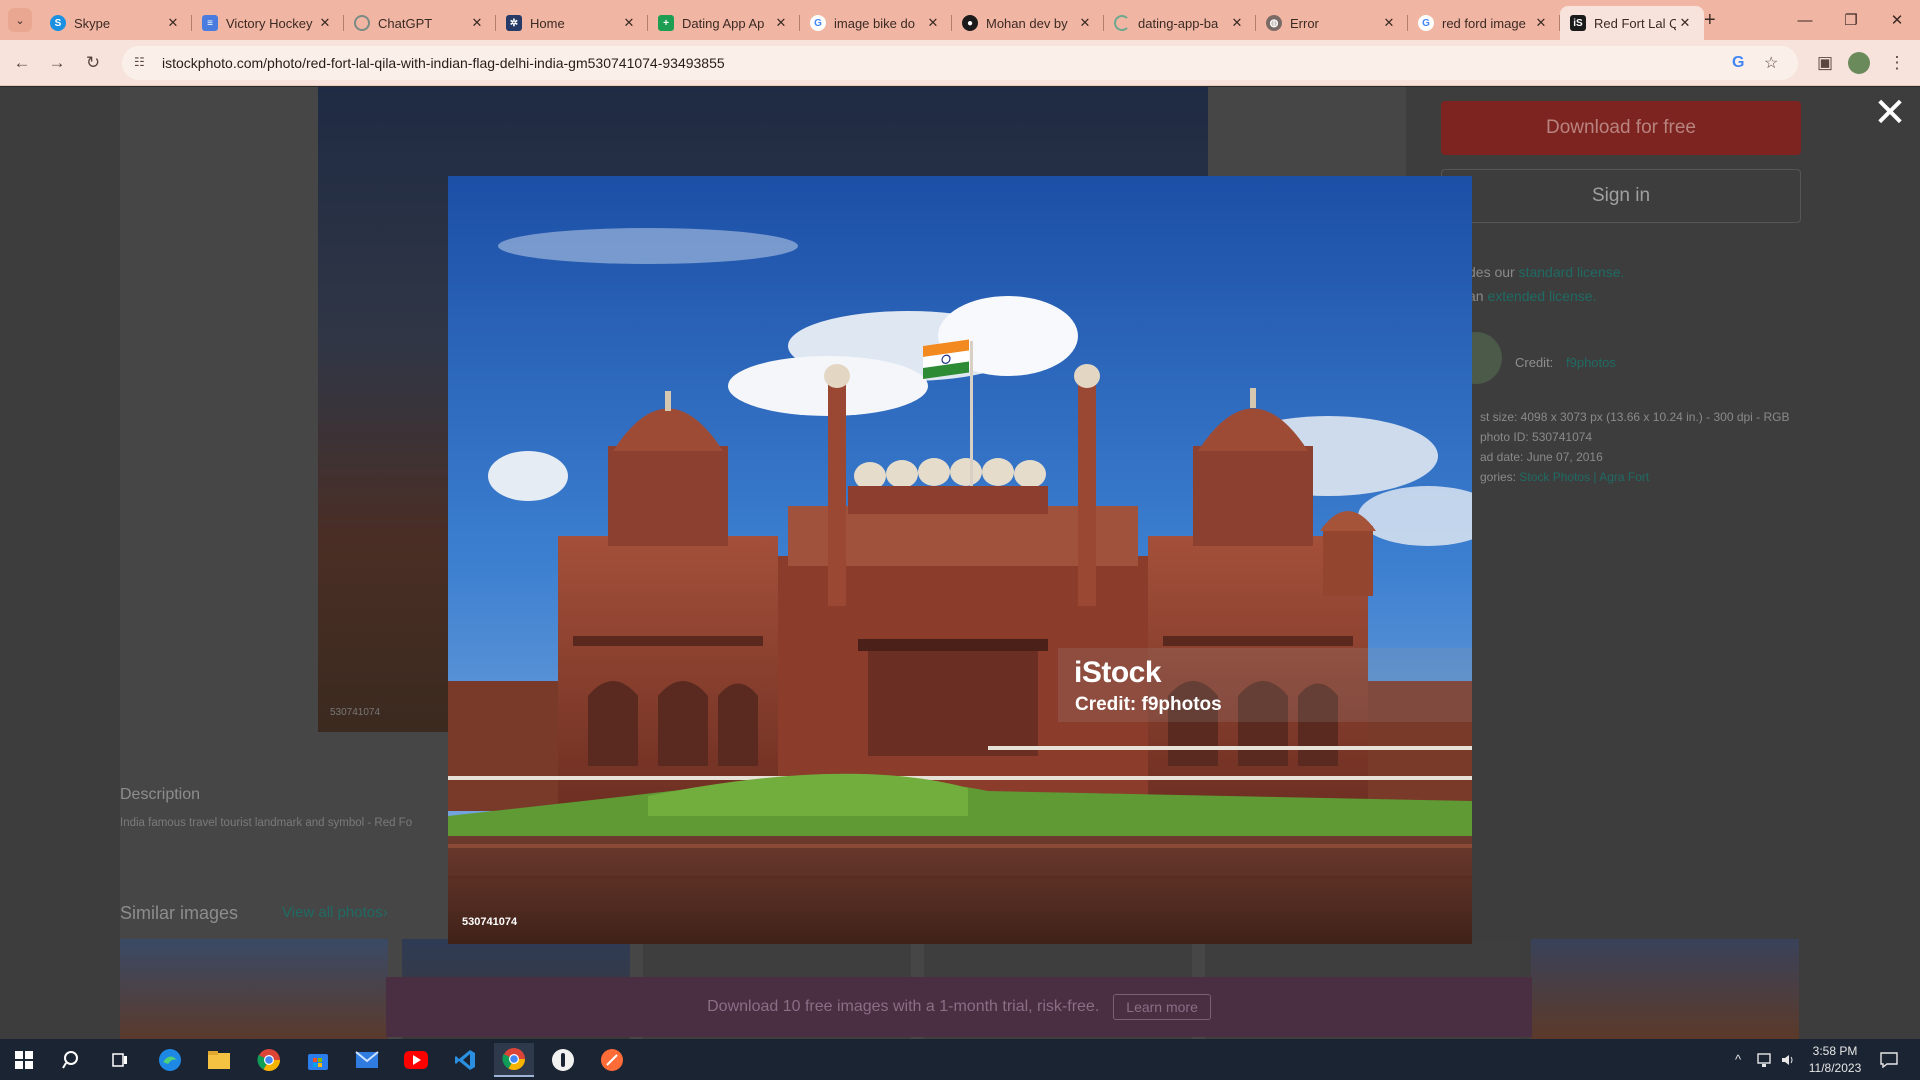 Image resolution: width=1920 pixels, height=1080 pixels. I want to click on tab-title: dating-app-ba, so click(1178, 23).